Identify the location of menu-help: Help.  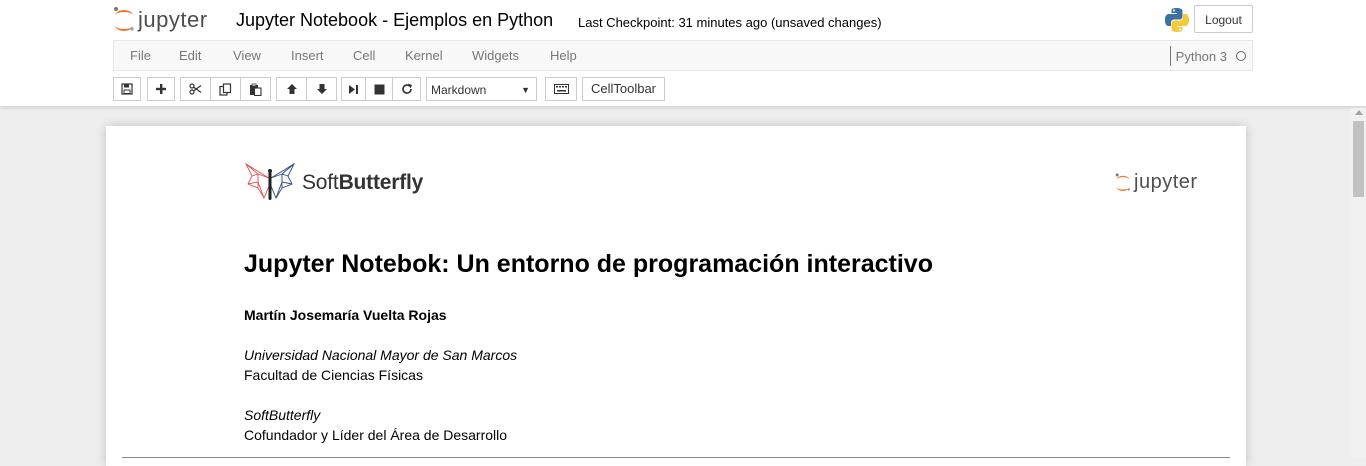
(563, 55).